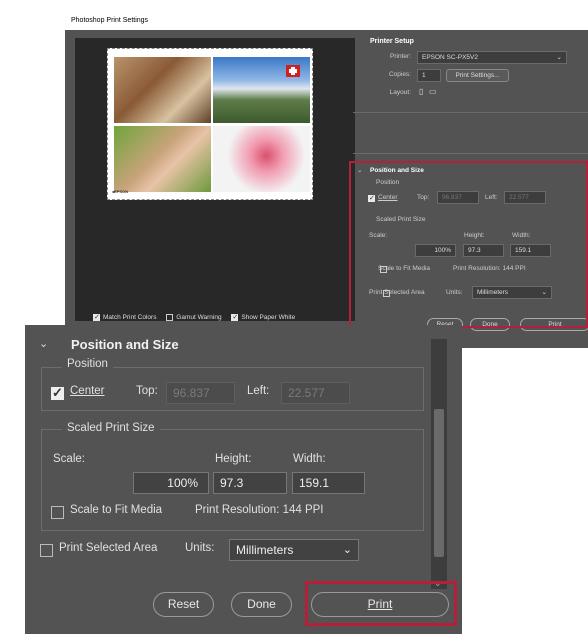  What do you see at coordinates (233, 459) in the screenshot?
I see `height-label: Height:` at bounding box center [233, 459].